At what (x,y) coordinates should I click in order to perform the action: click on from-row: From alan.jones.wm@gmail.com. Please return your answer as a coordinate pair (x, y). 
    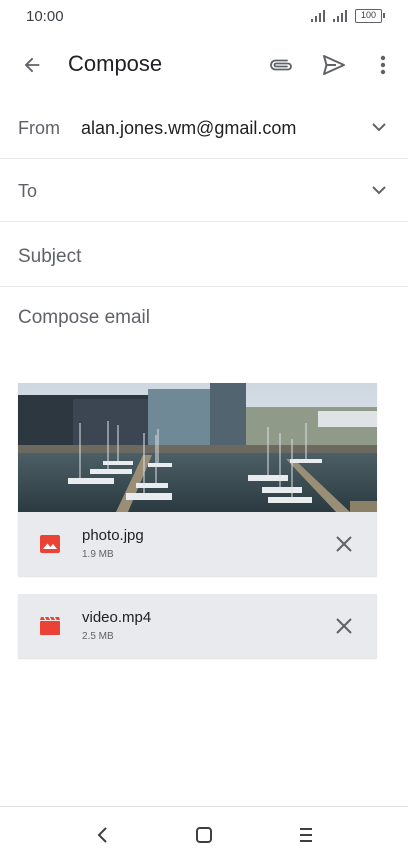
    Looking at the image, I should click on (204, 127).